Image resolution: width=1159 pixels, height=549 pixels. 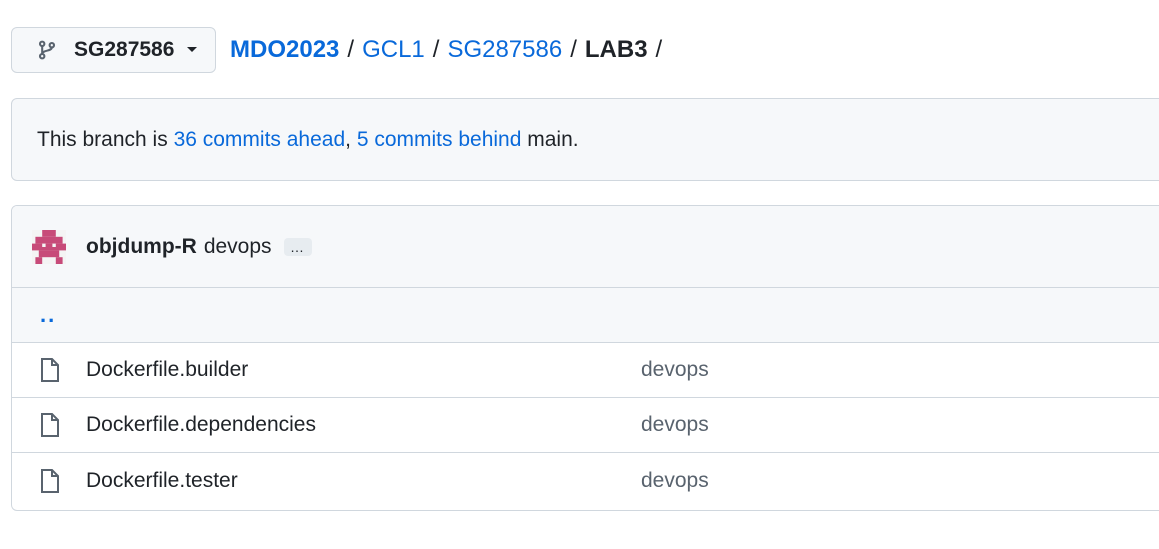 What do you see at coordinates (49, 246) in the screenshot?
I see `avatar` at bounding box center [49, 246].